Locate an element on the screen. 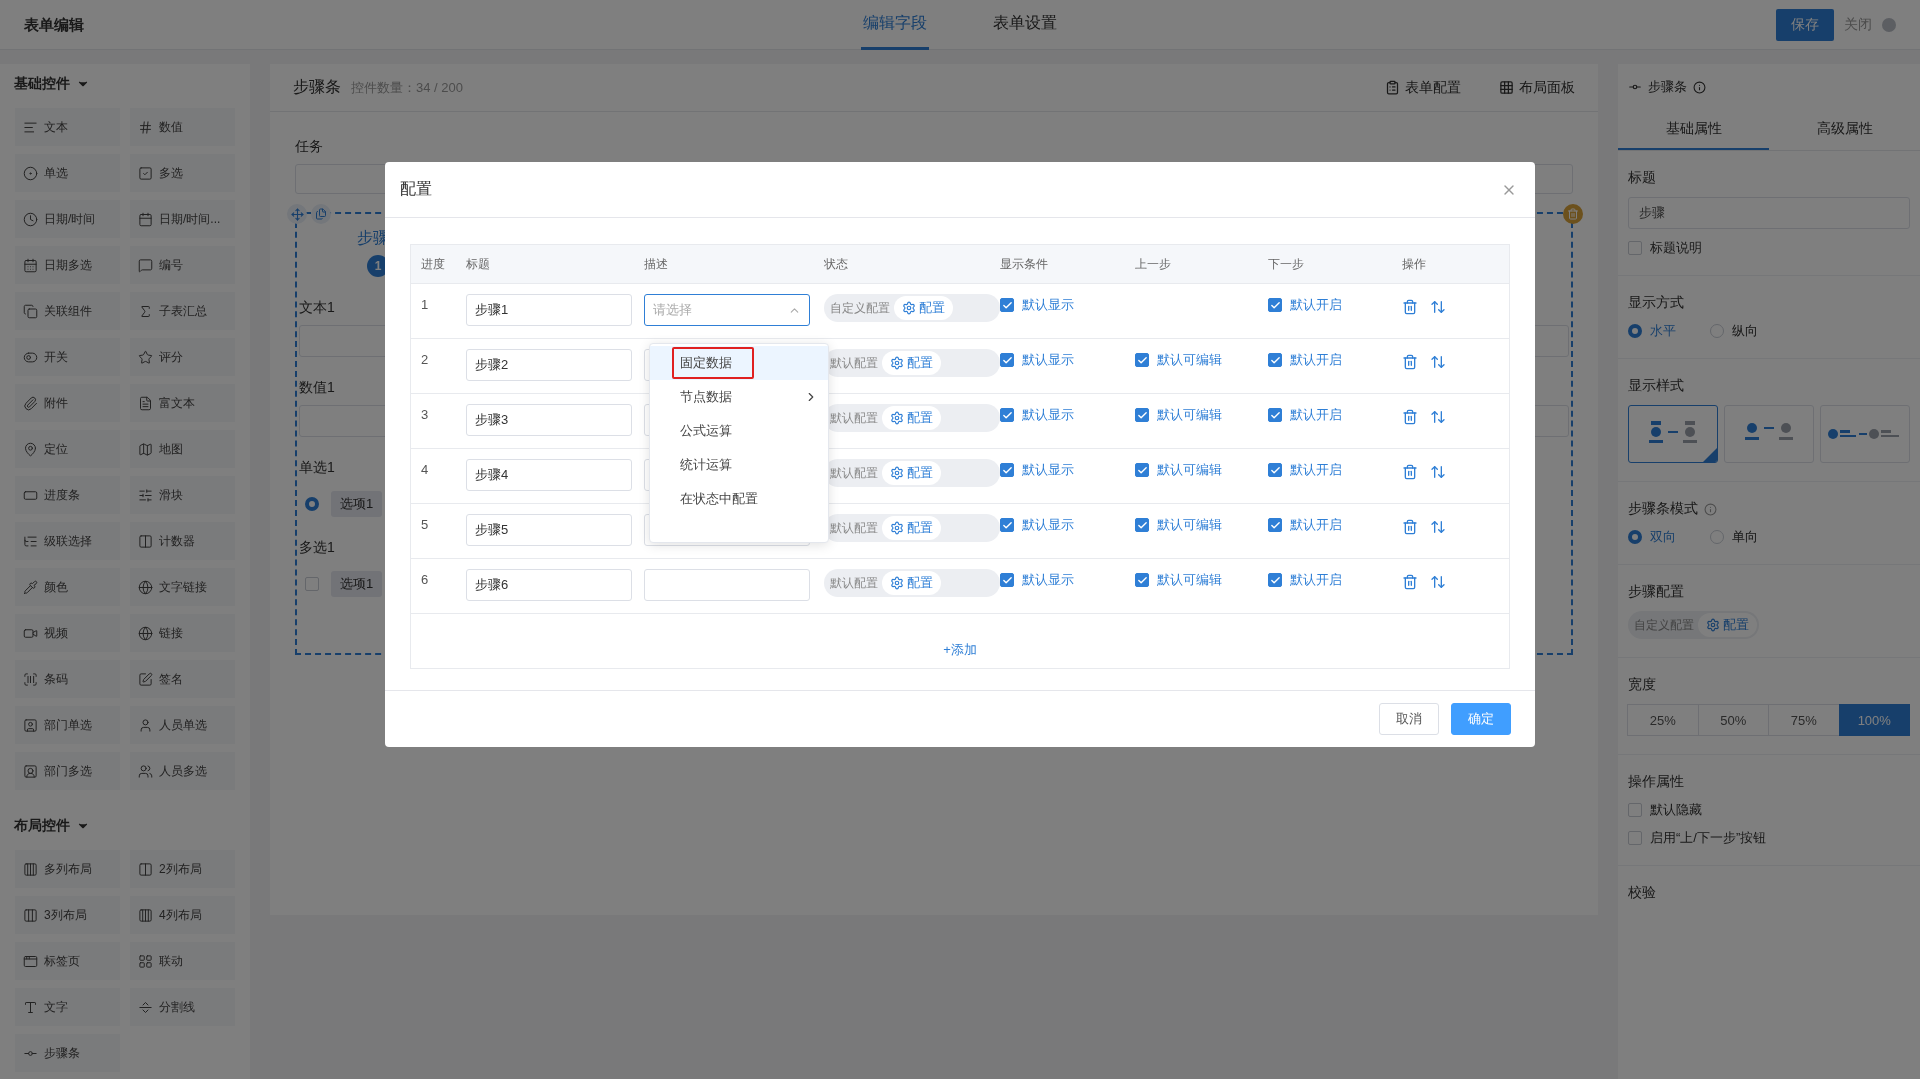  component-item: 2列布局 is located at coordinates (182, 869).